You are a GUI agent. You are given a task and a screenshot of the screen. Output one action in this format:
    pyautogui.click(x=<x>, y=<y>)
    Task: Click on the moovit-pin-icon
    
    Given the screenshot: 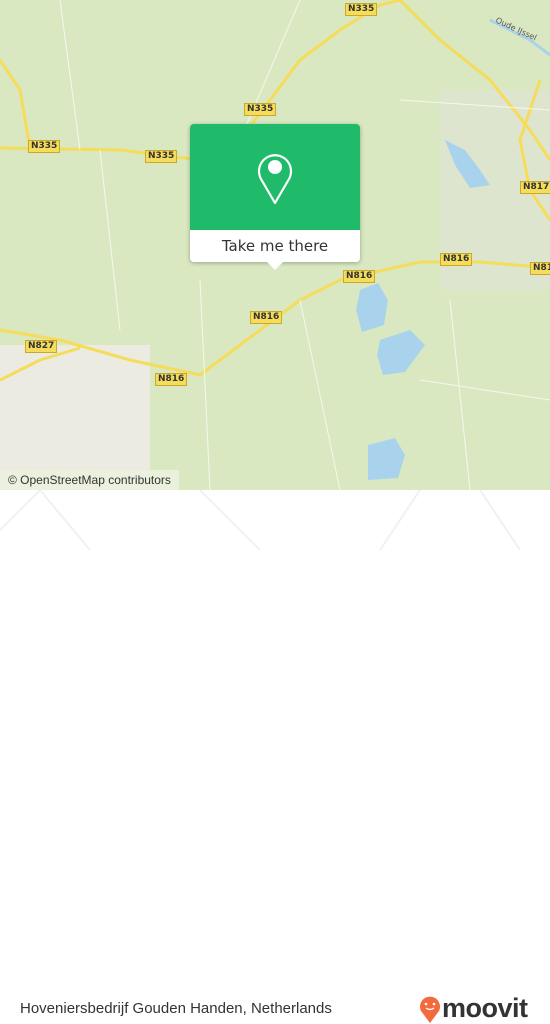 What is the action you would take?
    pyautogui.click(x=430, y=1009)
    